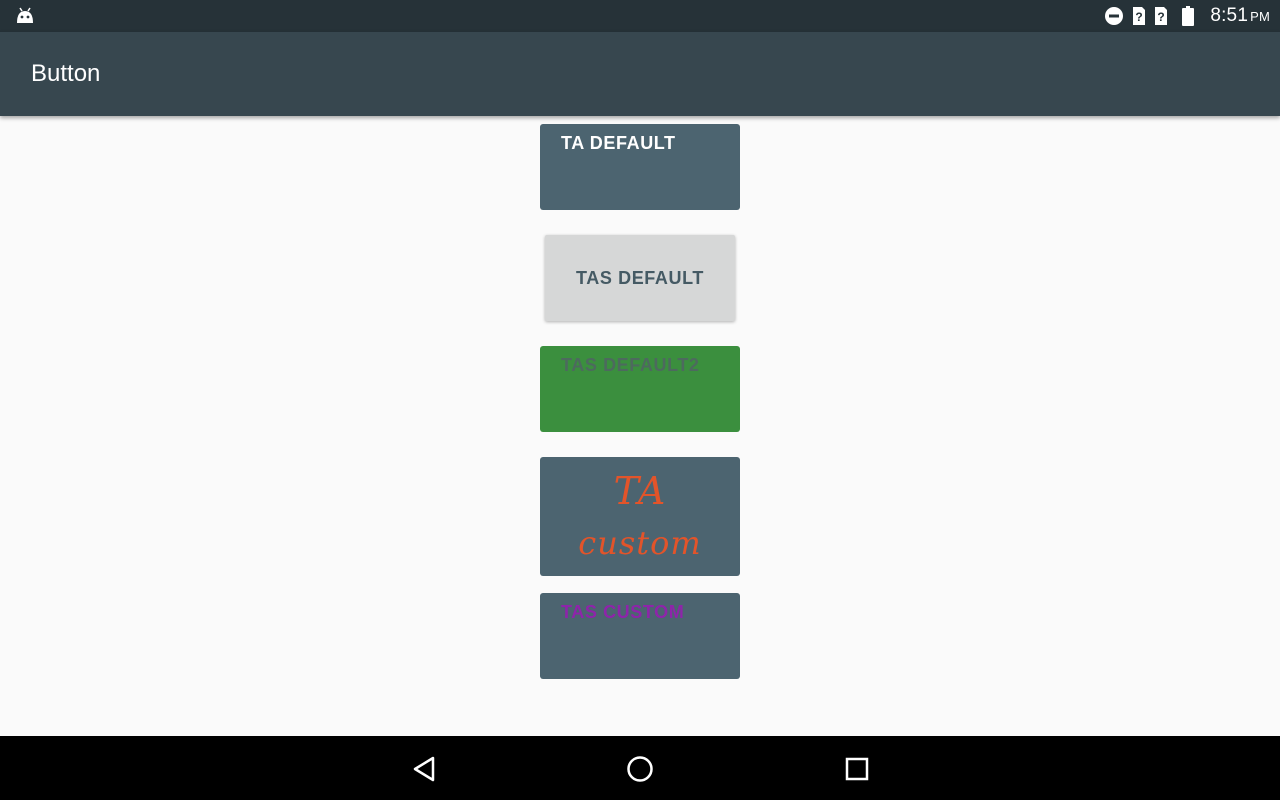  What do you see at coordinates (640, 74) in the screenshot?
I see `app-bar: Button` at bounding box center [640, 74].